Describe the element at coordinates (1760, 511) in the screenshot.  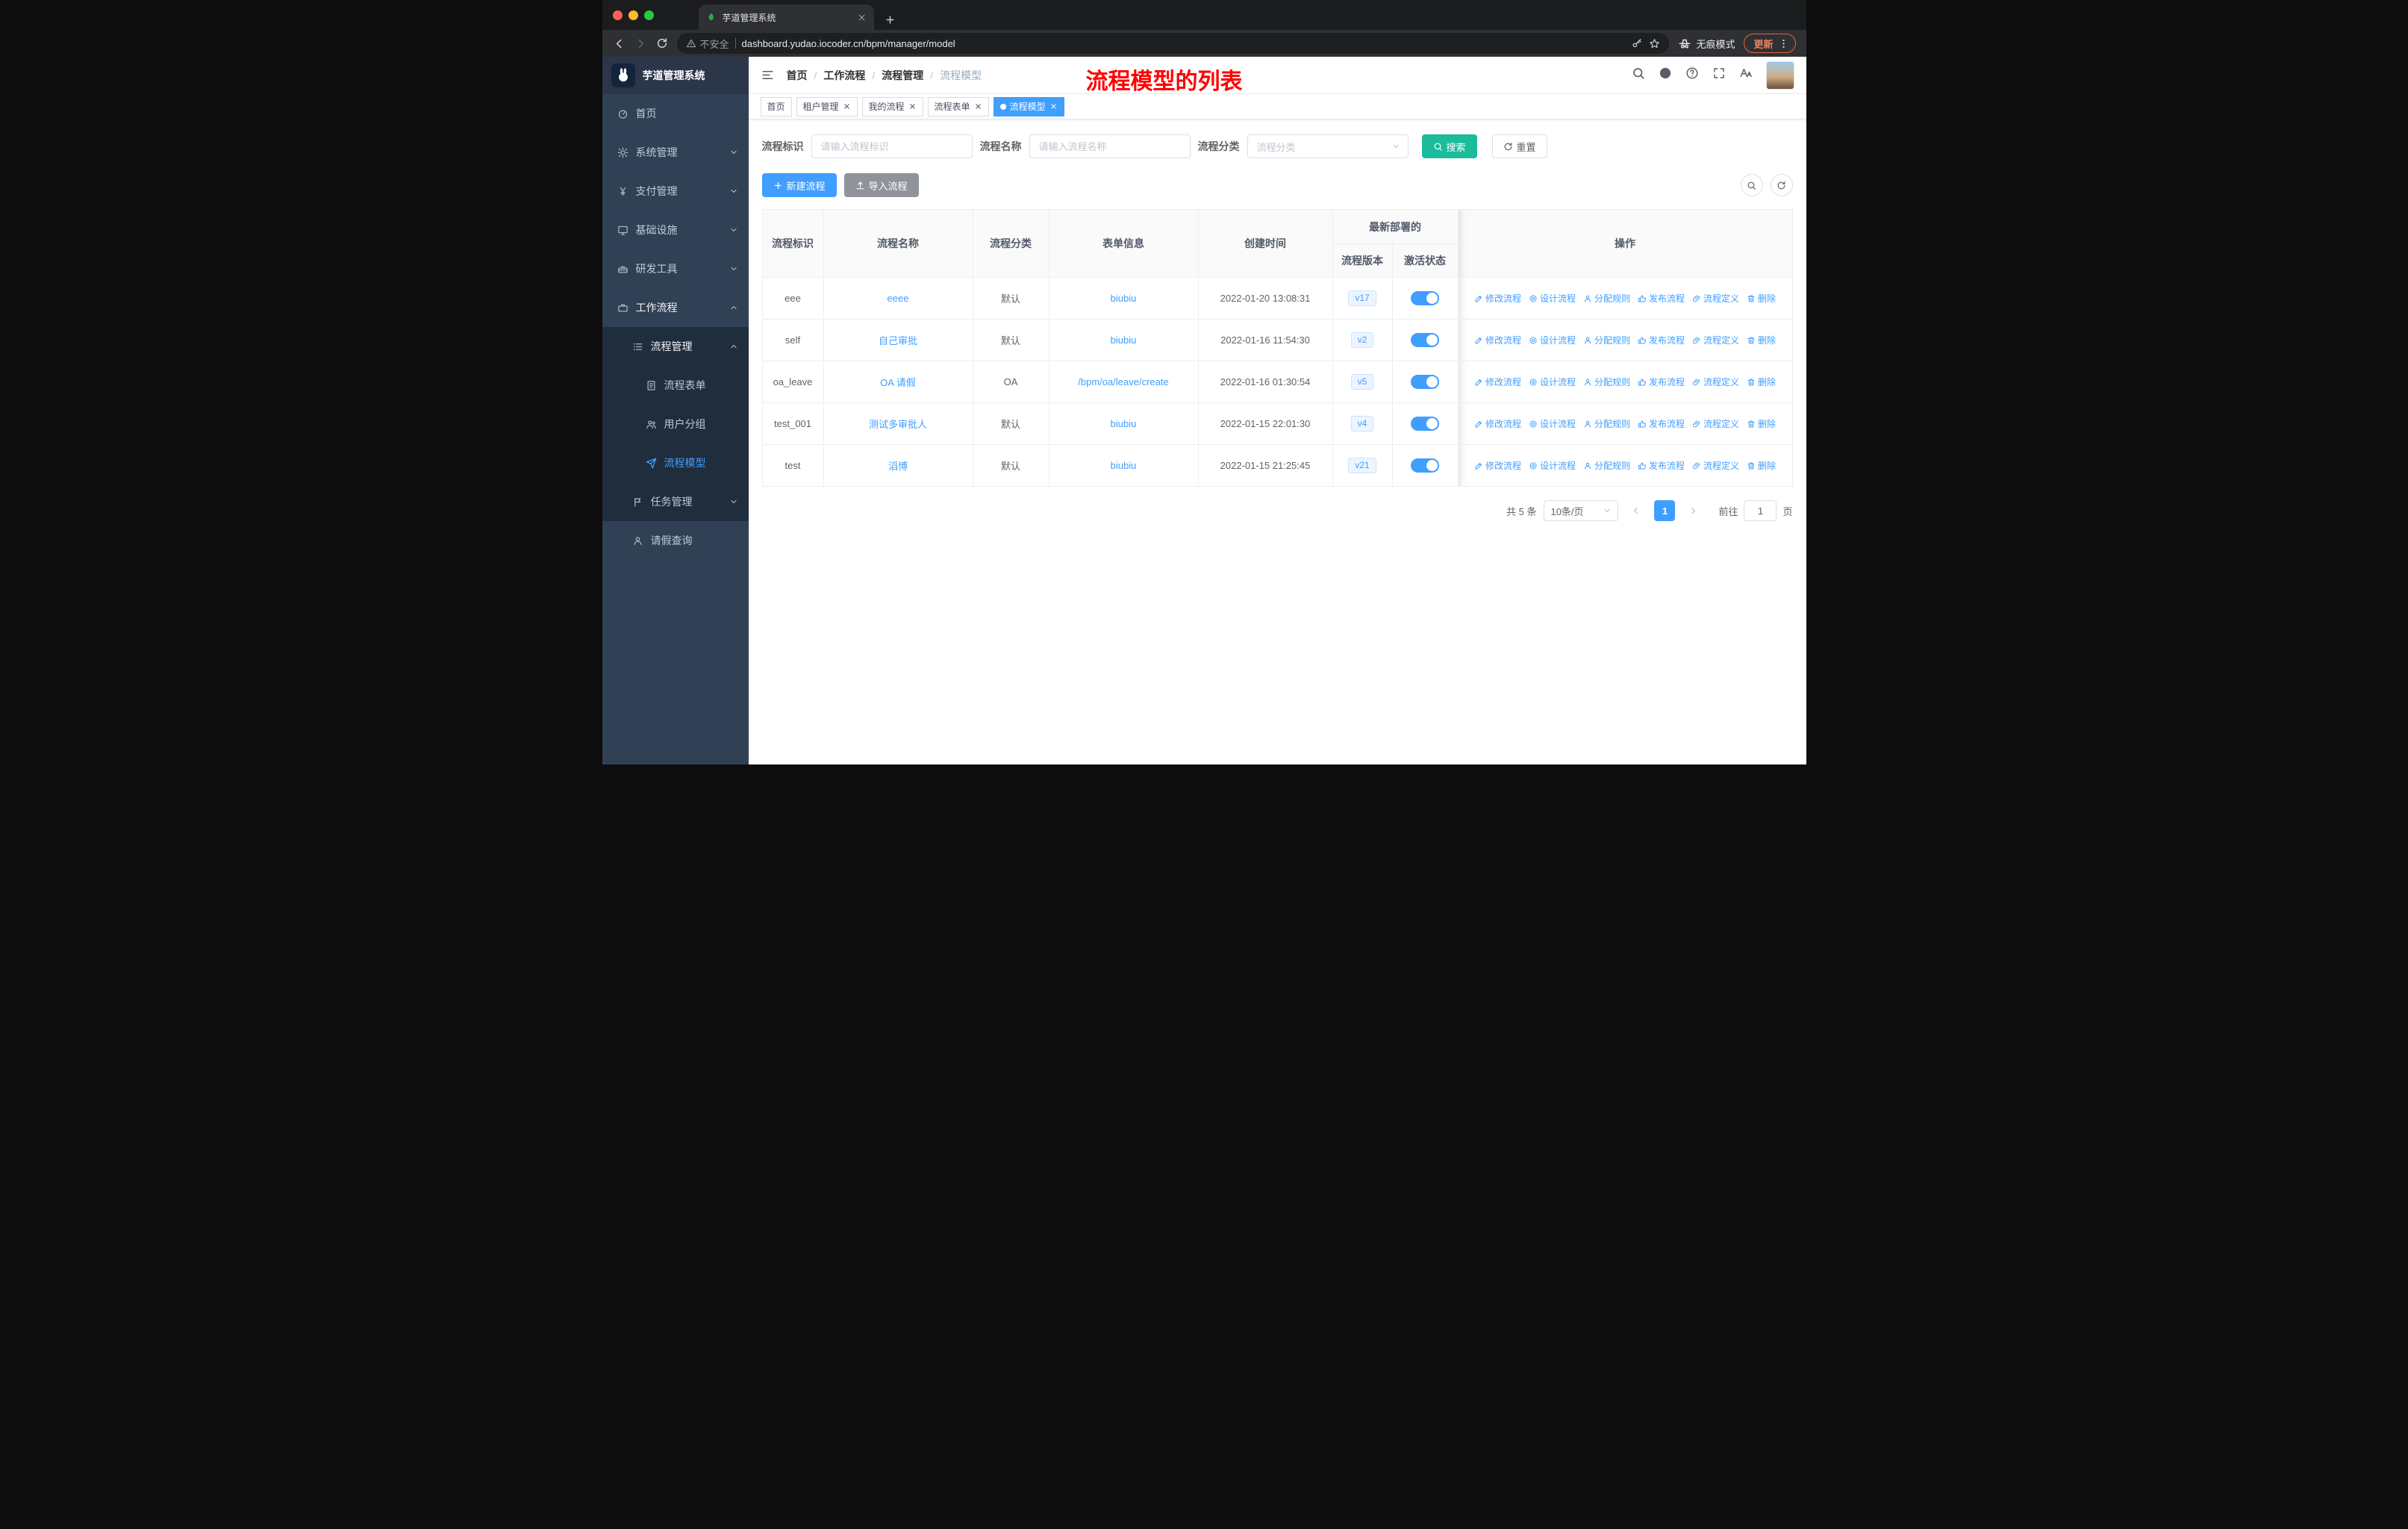
I see `goto-page-input` at that location.